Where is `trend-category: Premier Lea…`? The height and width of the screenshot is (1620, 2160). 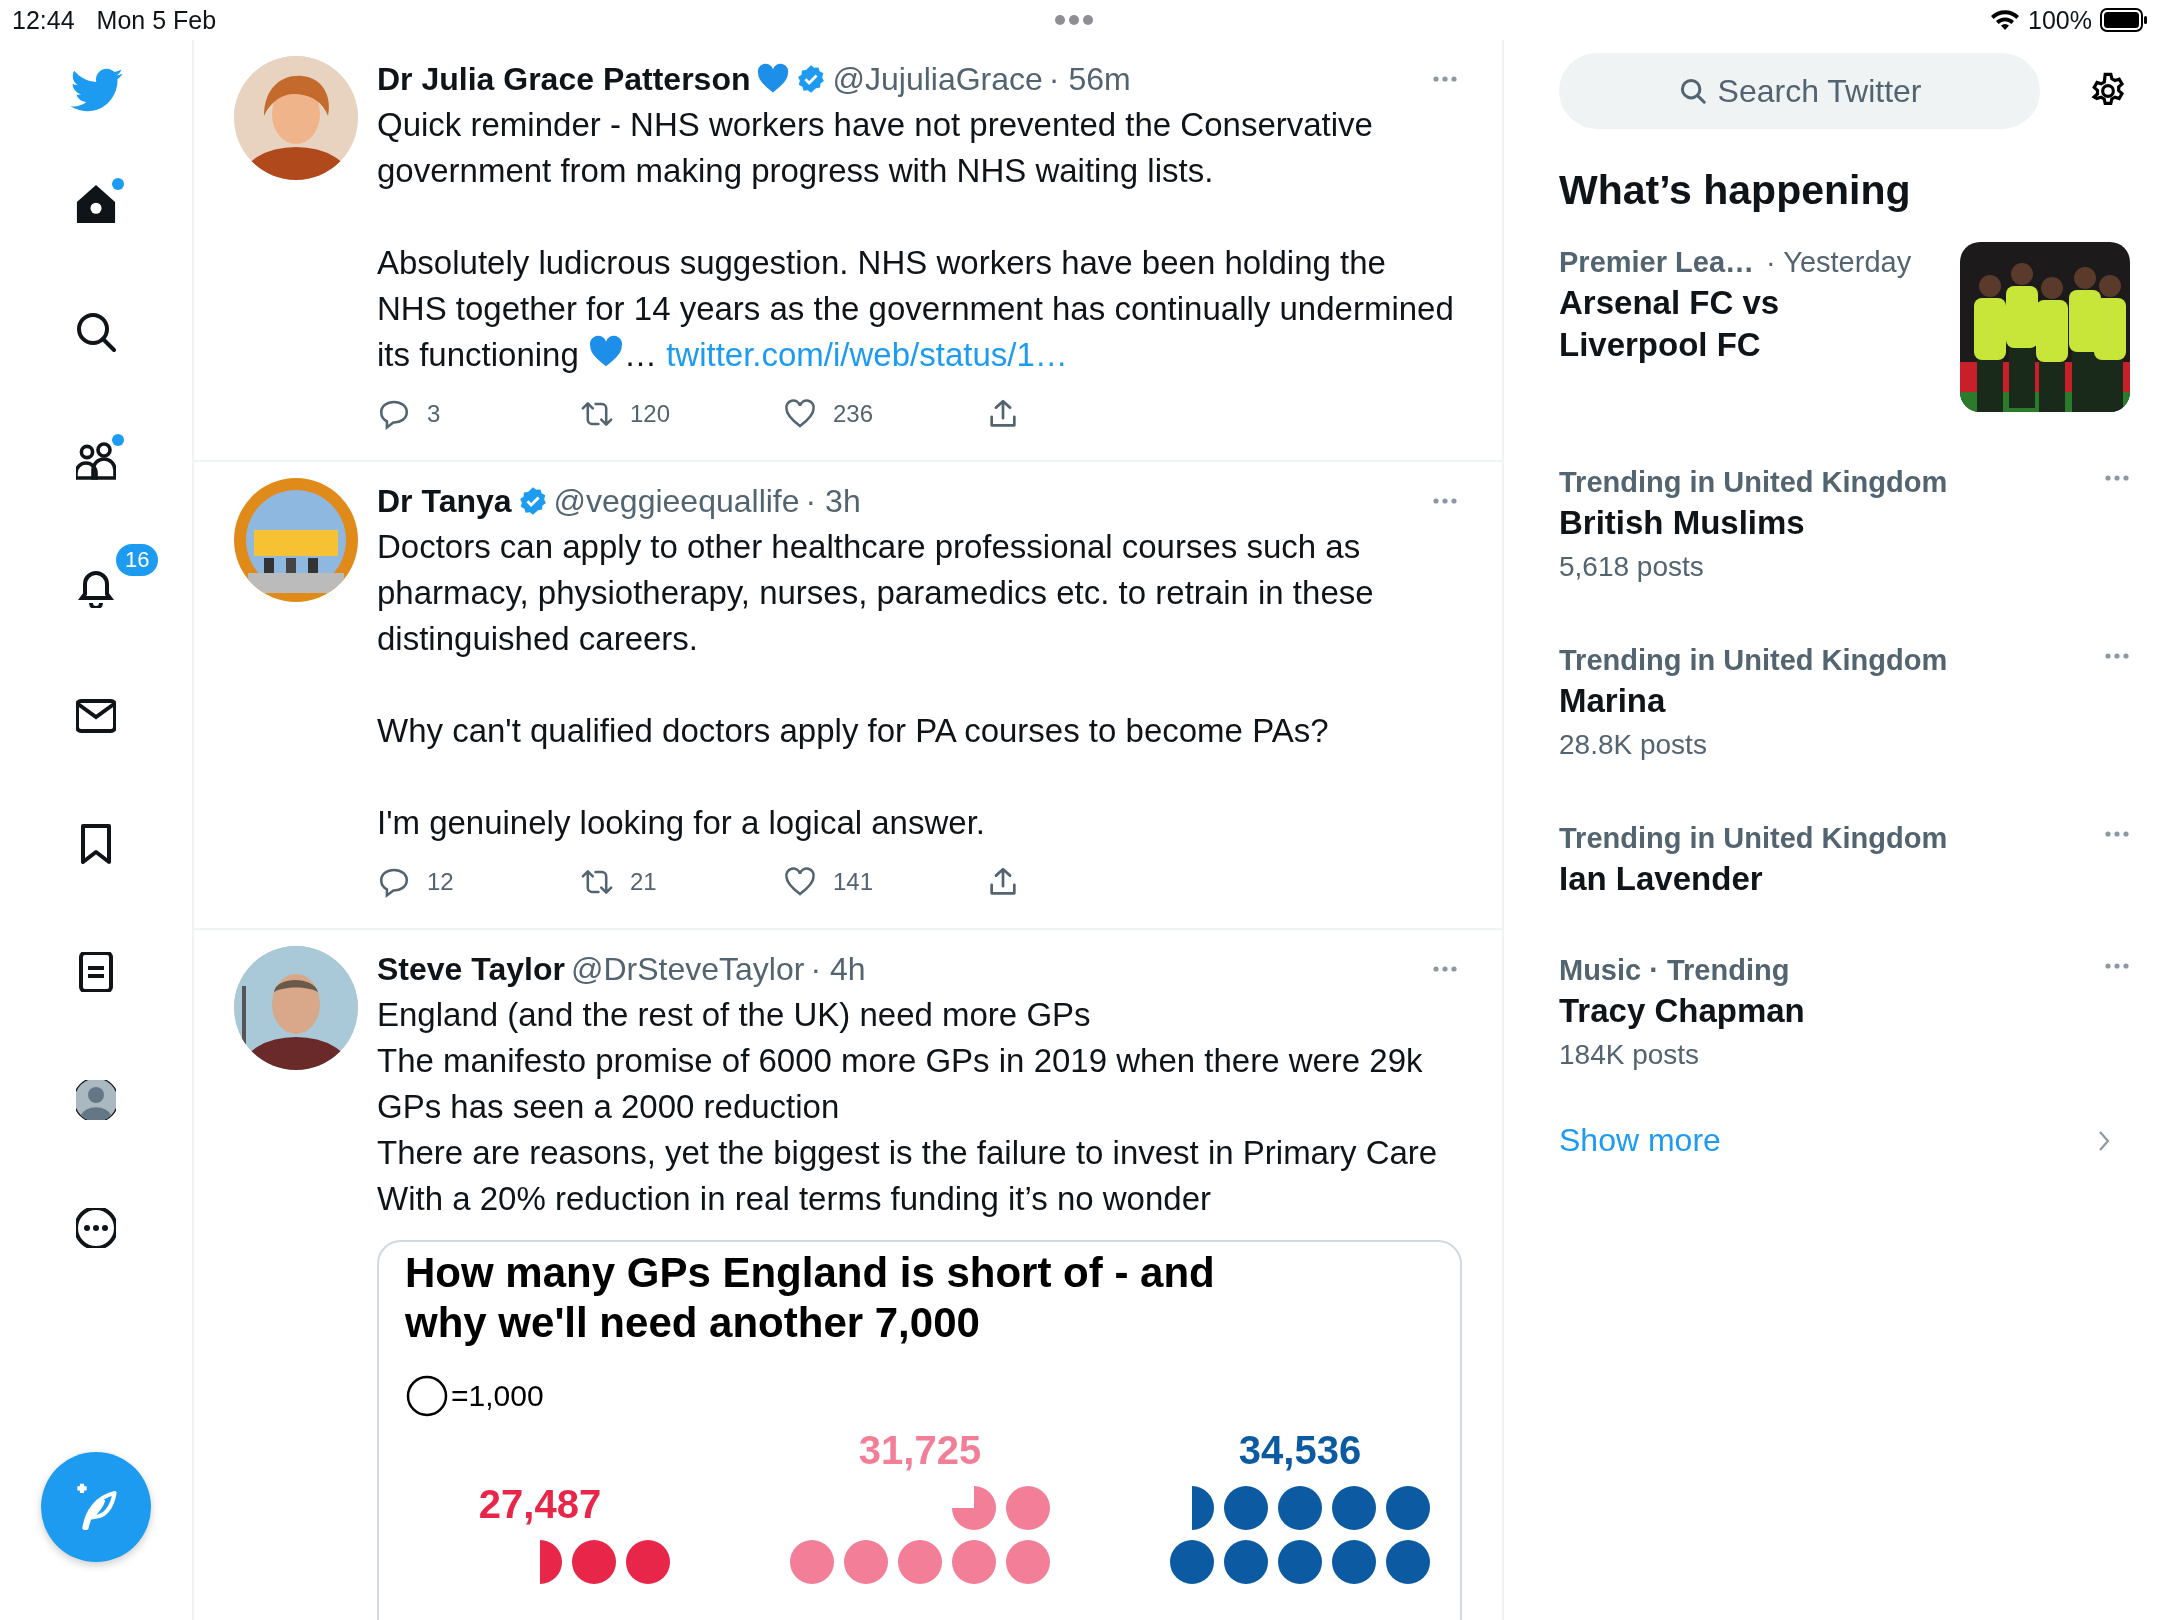
trend-category: Premier Lea… is located at coordinates (1657, 262).